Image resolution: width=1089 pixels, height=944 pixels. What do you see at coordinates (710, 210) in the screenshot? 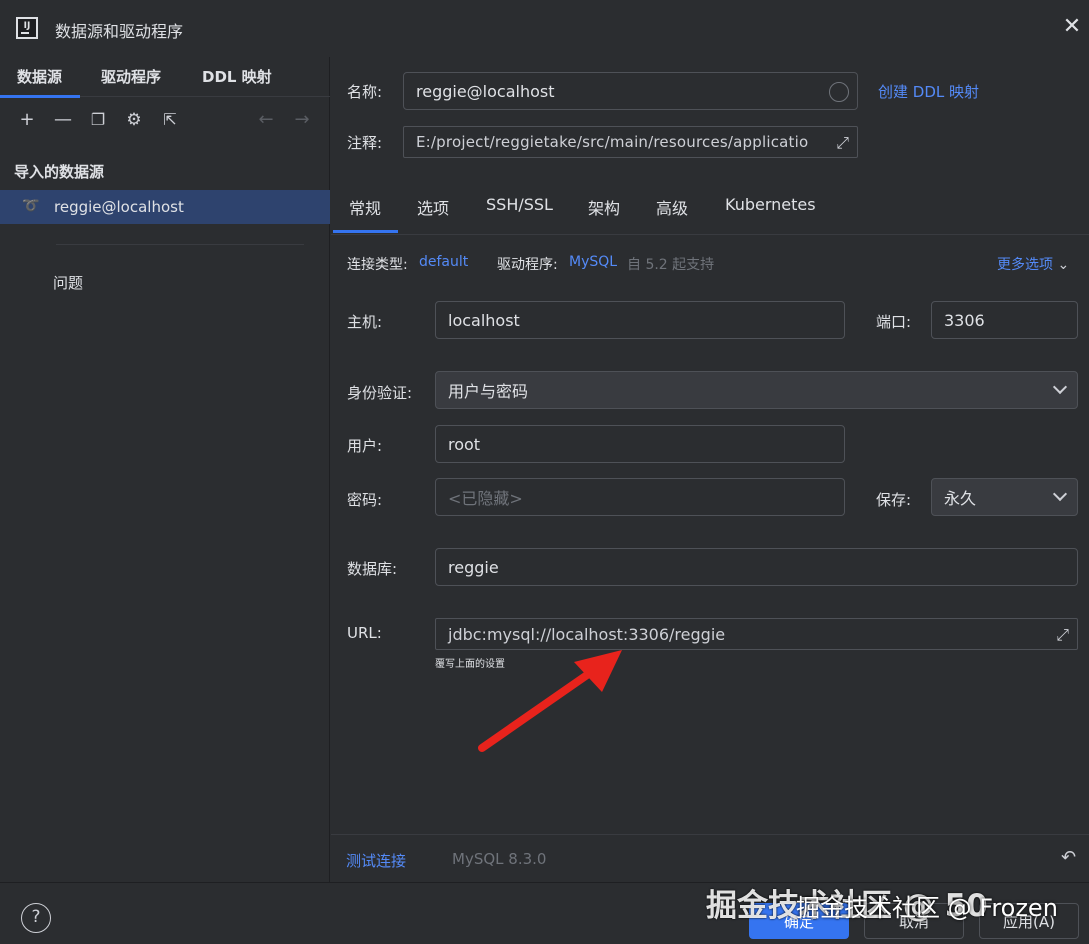
I see `config-tabs: 常规 选项 SSH/SSL 架构 高级 Kubernetes` at bounding box center [710, 210].